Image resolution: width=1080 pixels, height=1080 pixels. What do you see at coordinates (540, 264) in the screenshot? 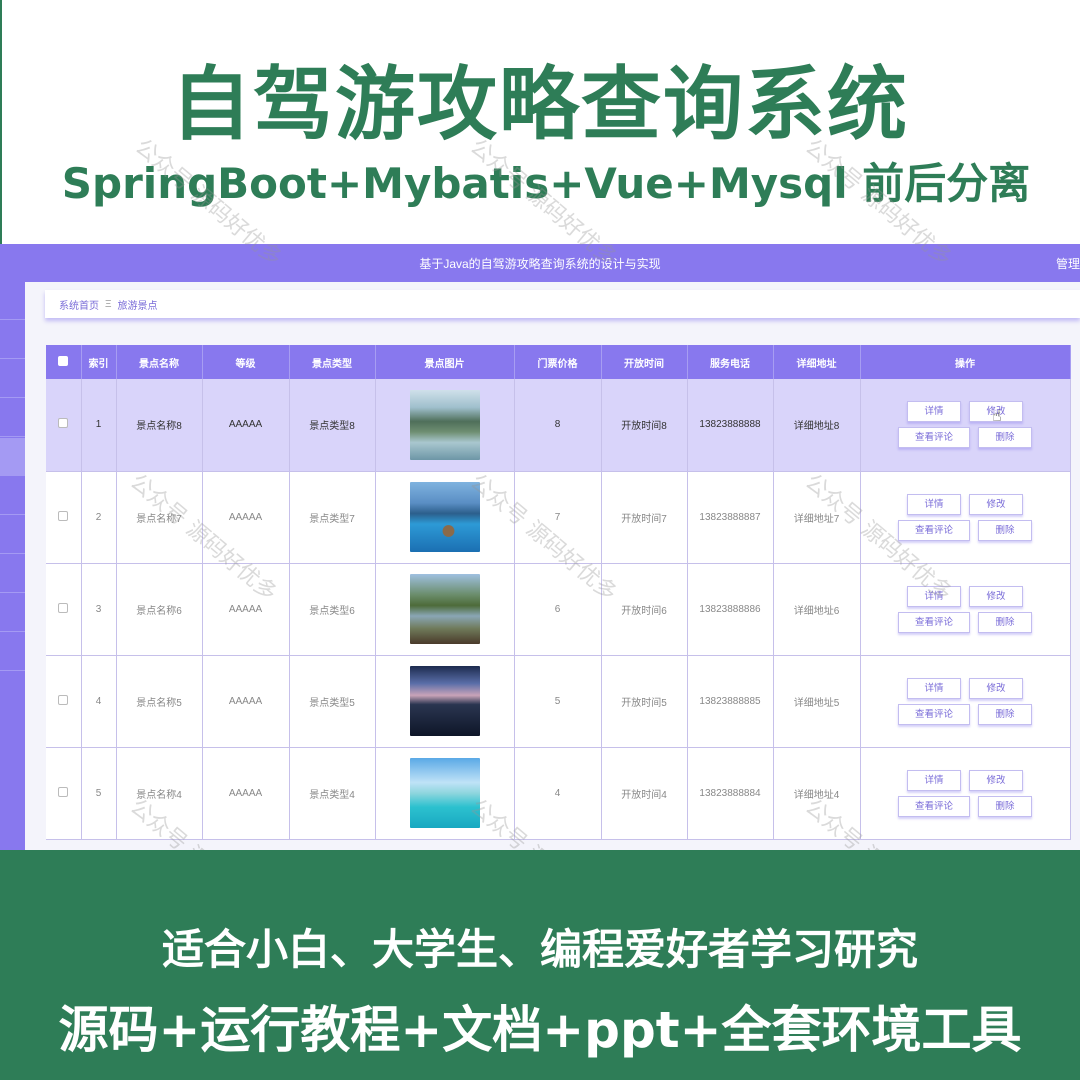
I see `app-title: 基于Java的自驾游攻略查询系统的设计与实现` at bounding box center [540, 264].